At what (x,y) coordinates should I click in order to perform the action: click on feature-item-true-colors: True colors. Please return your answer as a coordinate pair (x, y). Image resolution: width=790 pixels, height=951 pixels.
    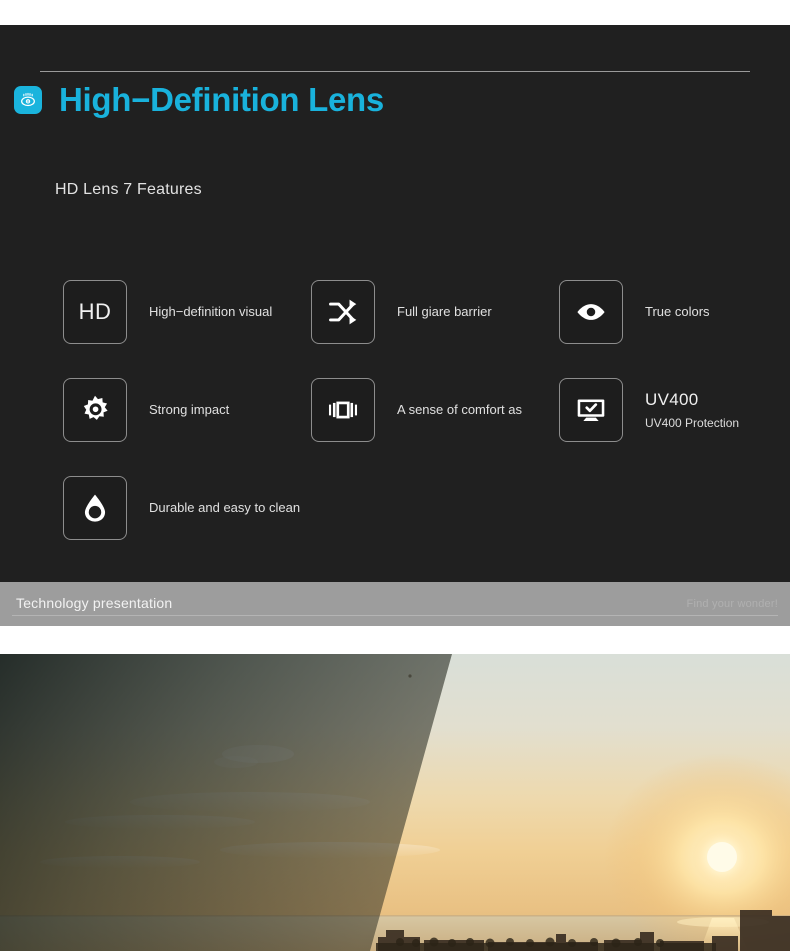
    Looking at the image, I should click on (674, 312).